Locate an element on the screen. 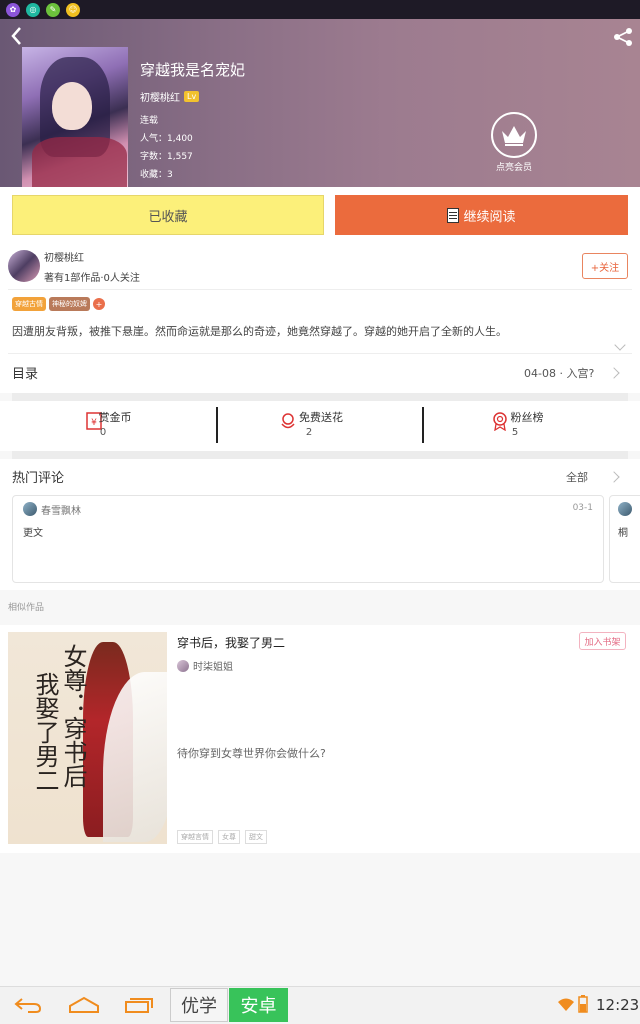 The height and width of the screenshot is (1024, 640). book-popularity: 人气：1,400 is located at coordinates (166, 139).